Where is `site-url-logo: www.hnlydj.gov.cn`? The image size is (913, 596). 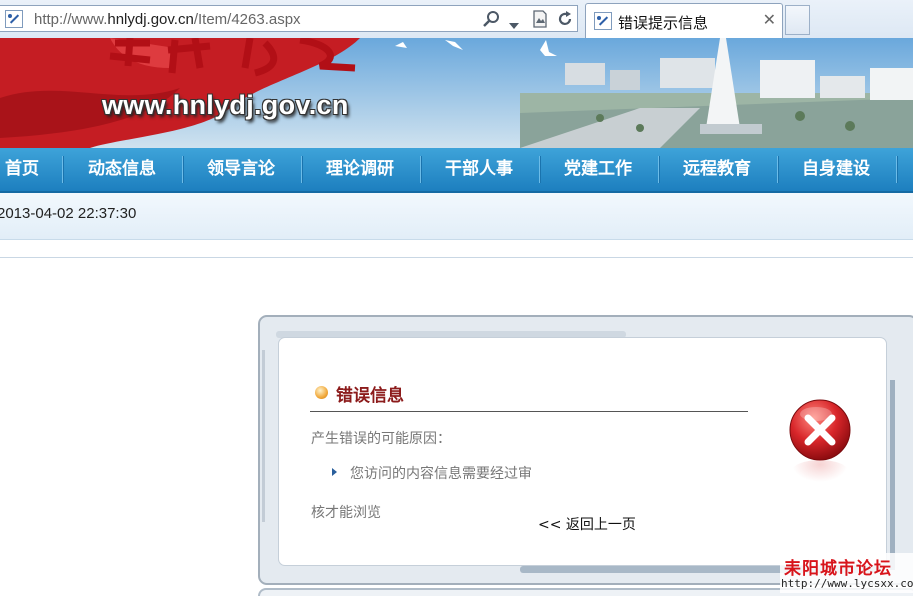
site-url-logo: www.hnlydj.gov.cn is located at coordinates (225, 105).